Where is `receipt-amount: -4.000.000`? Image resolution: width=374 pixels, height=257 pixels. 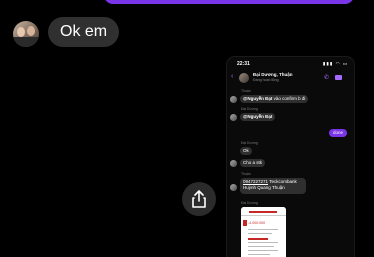 receipt-amount: -4.000.000 is located at coordinates (257, 223).